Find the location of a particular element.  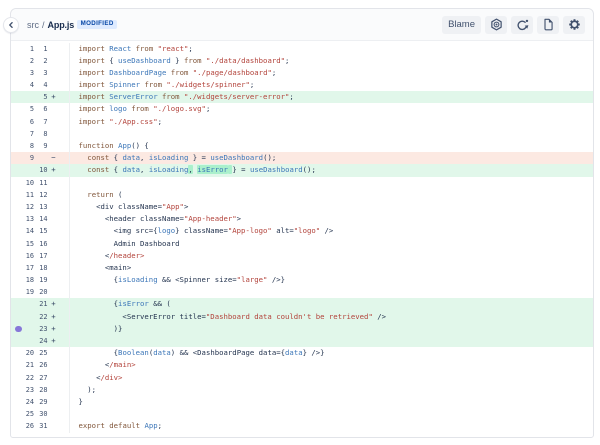

comment-indicator-dot is located at coordinates (18, 329).